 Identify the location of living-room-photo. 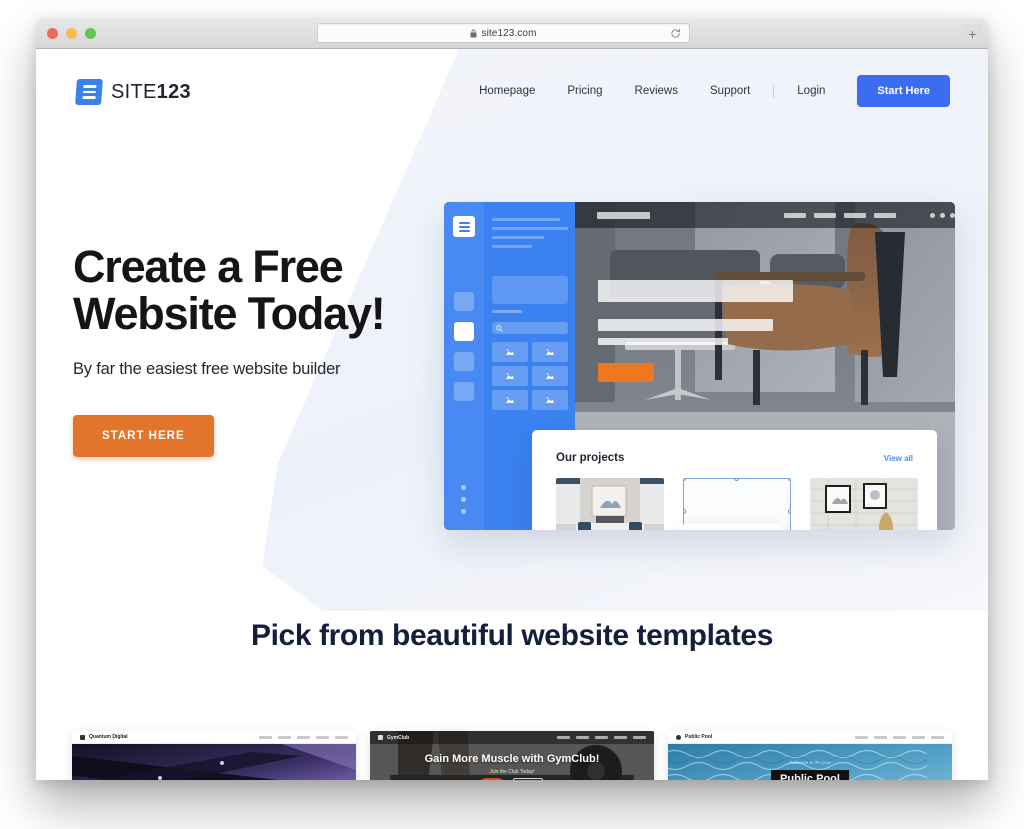
(610, 504).